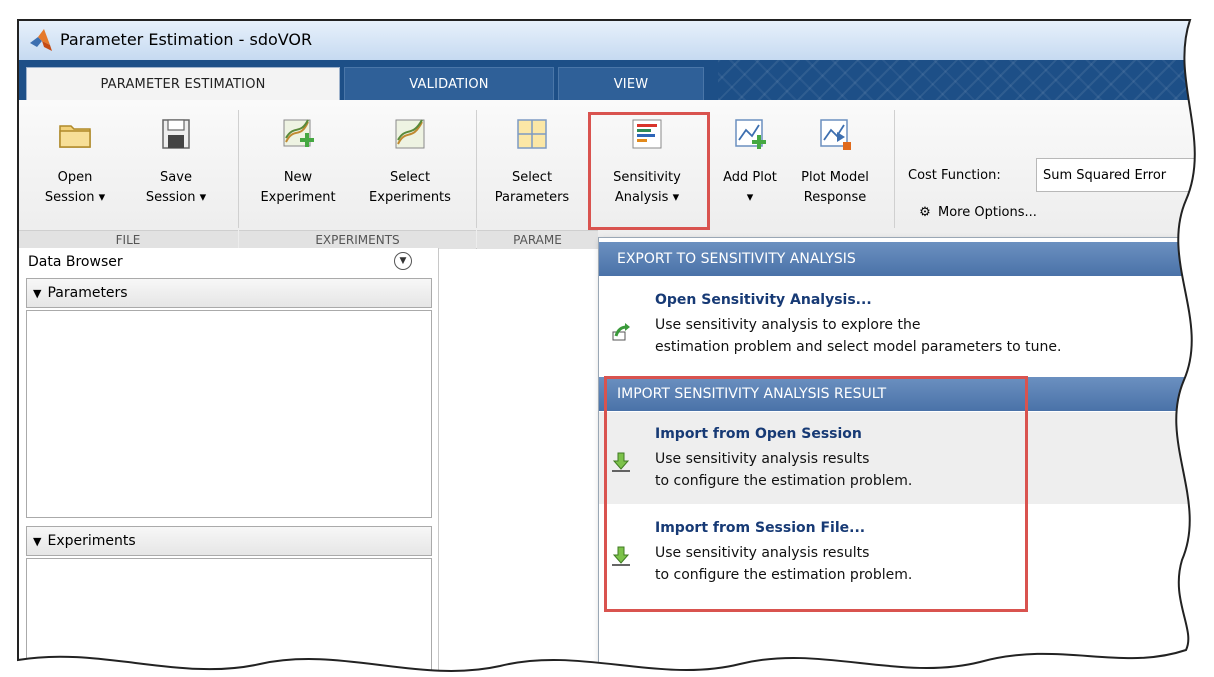 The width and height of the screenshot is (1214, 677). I want to click on parameters-section-label: Parameters, so click(87, 293).